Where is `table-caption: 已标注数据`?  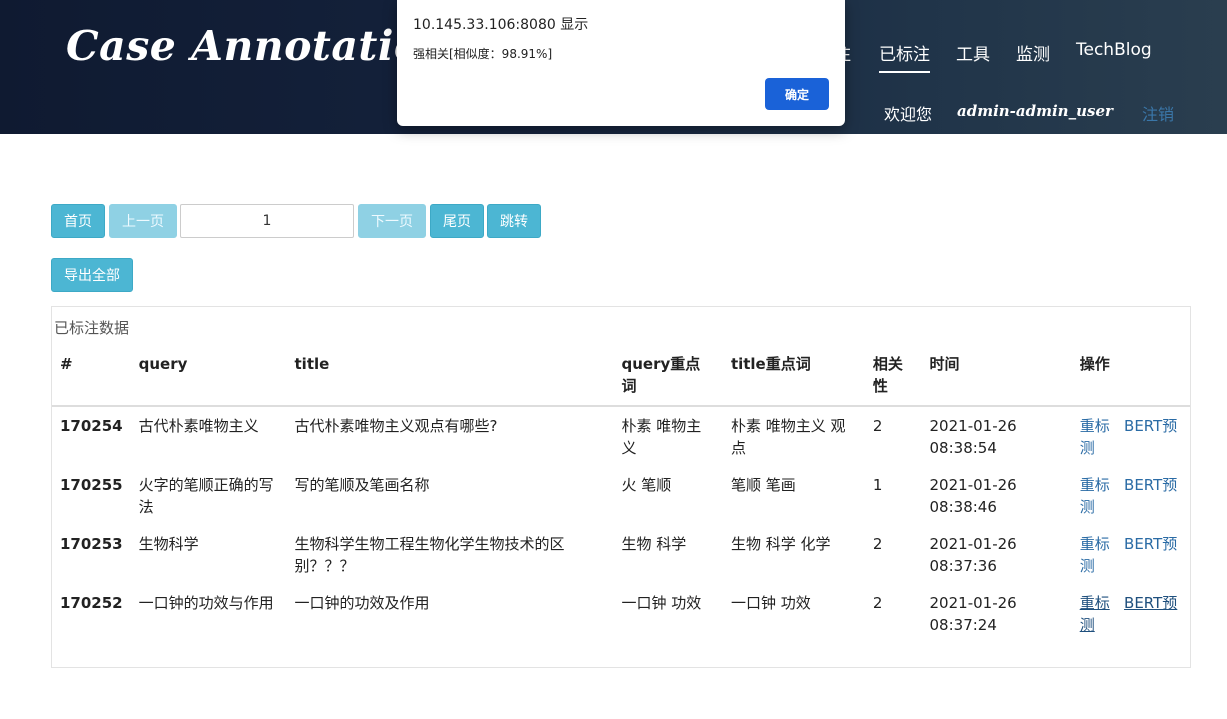 table-caption: 已标注数据 is located at coordinates (92, 328).